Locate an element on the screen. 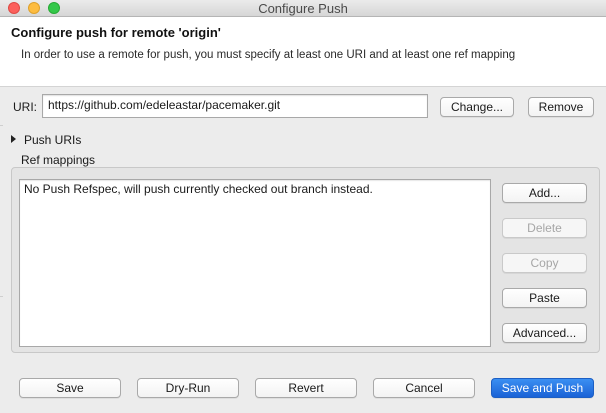 The height and width of the screenshot is (413, 606). window-titlebar: Configure Push is located at coordinates (303, 8).